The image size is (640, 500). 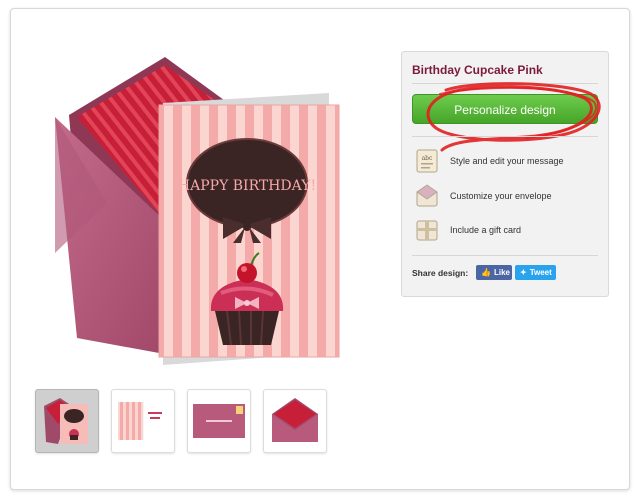 I want to click on facebook-like-button: 👍 Like, so click(x=494, y=272).